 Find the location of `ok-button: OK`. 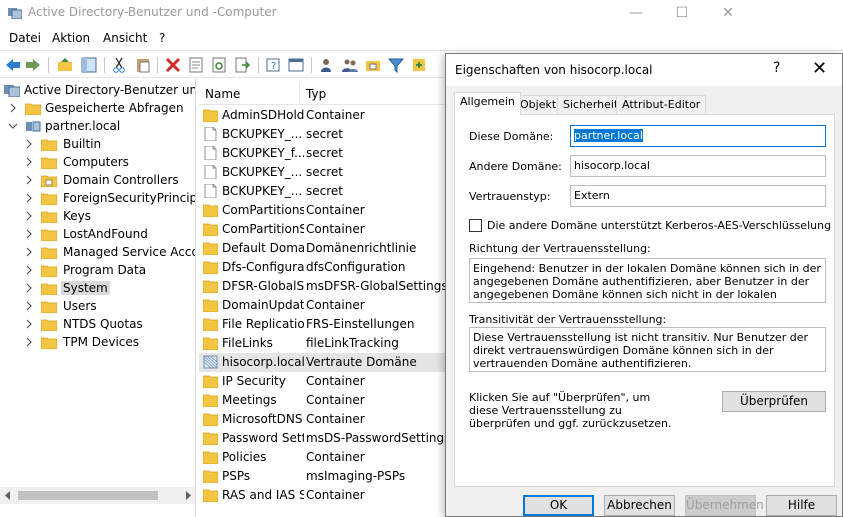

ok-button: OK is located at coordinates (558, 505).